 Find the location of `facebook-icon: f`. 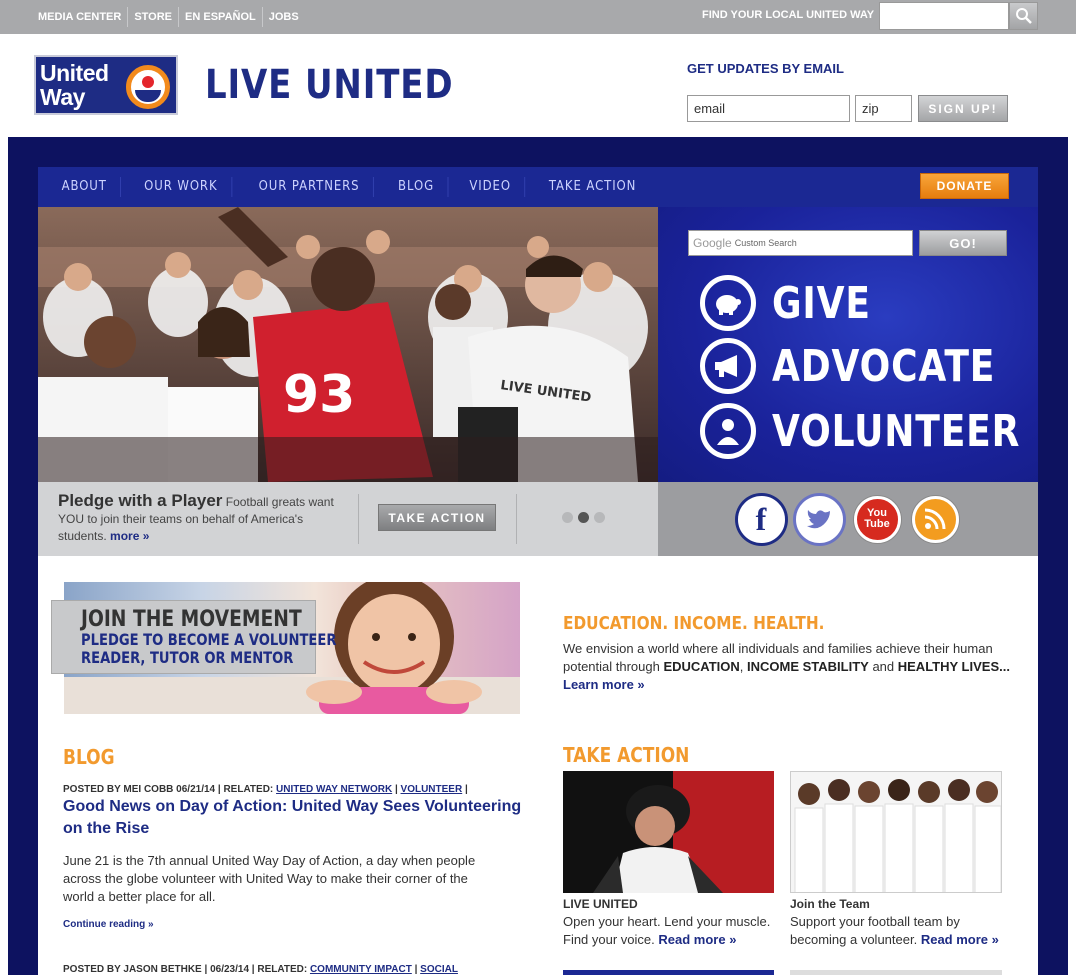

facebook-icon: f is located at coordinates (761, 519).